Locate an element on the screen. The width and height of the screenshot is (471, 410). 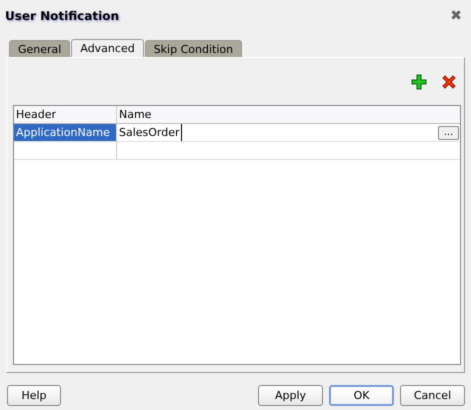
dialog-button: Apply is located at coordinates (290, 395).